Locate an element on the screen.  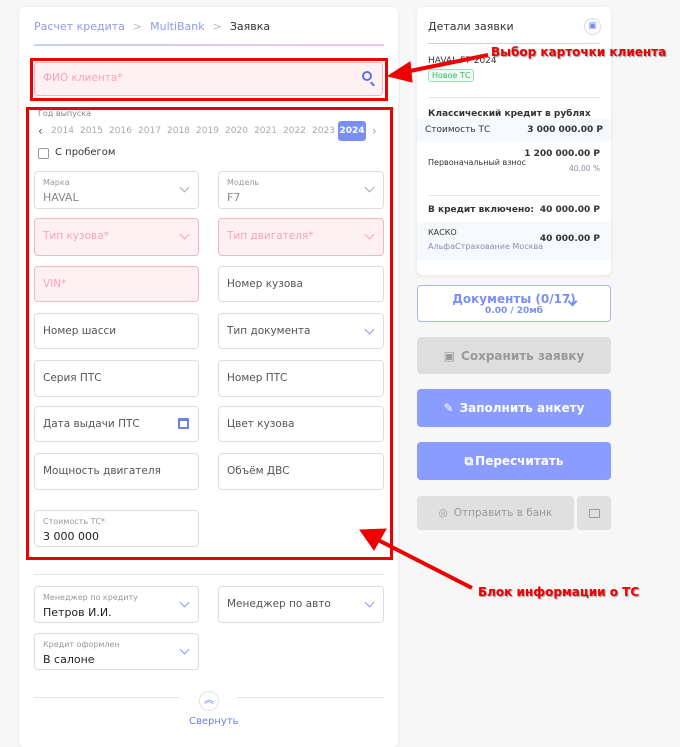
vehicle-annotation-arrow is located at coordinates (416, 559).